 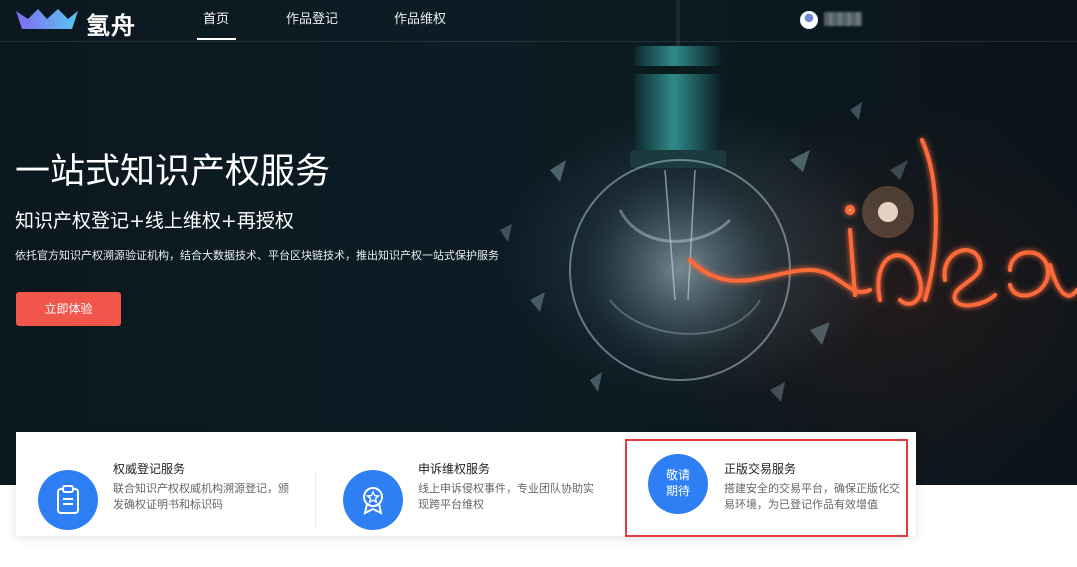 I want to click on service-title: 权威登记服务, so click(x=149, y=469).